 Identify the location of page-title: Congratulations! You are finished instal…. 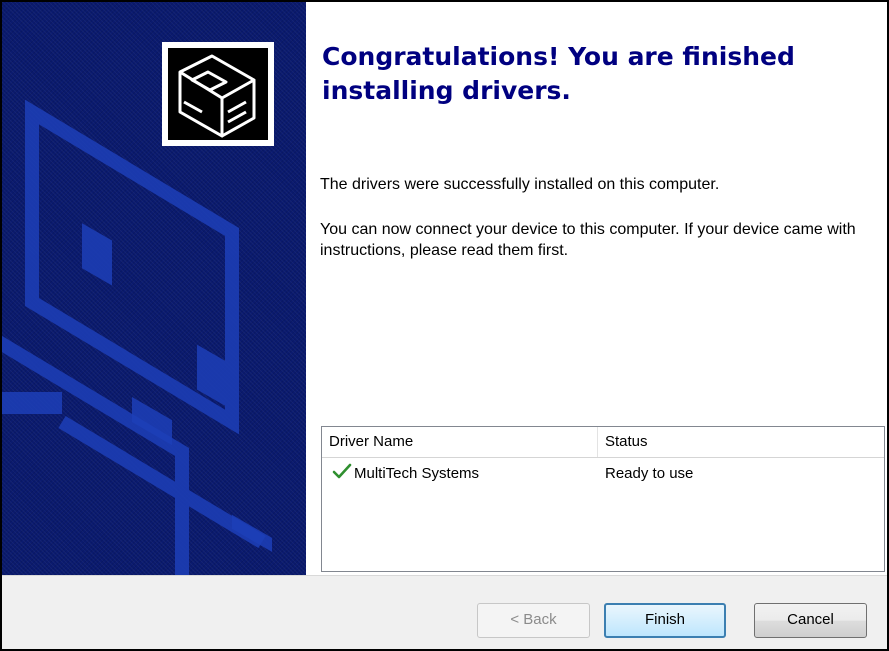
(558, 73).